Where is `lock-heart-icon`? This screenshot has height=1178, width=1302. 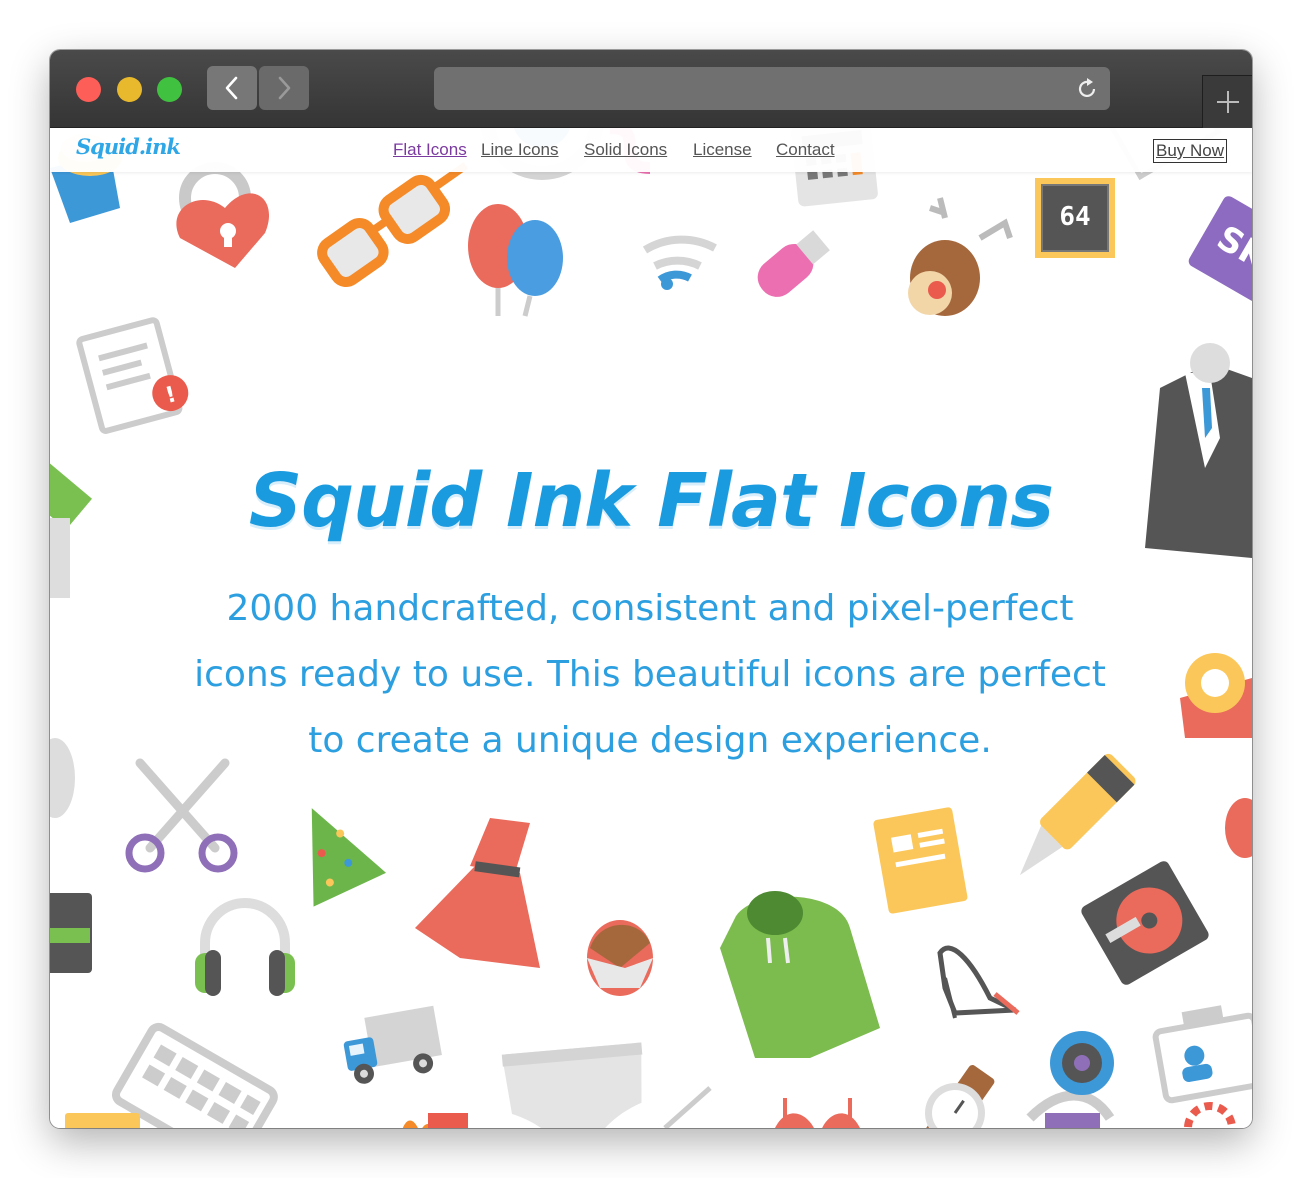
lock-heart-icon is located at coordinates (223, 215).